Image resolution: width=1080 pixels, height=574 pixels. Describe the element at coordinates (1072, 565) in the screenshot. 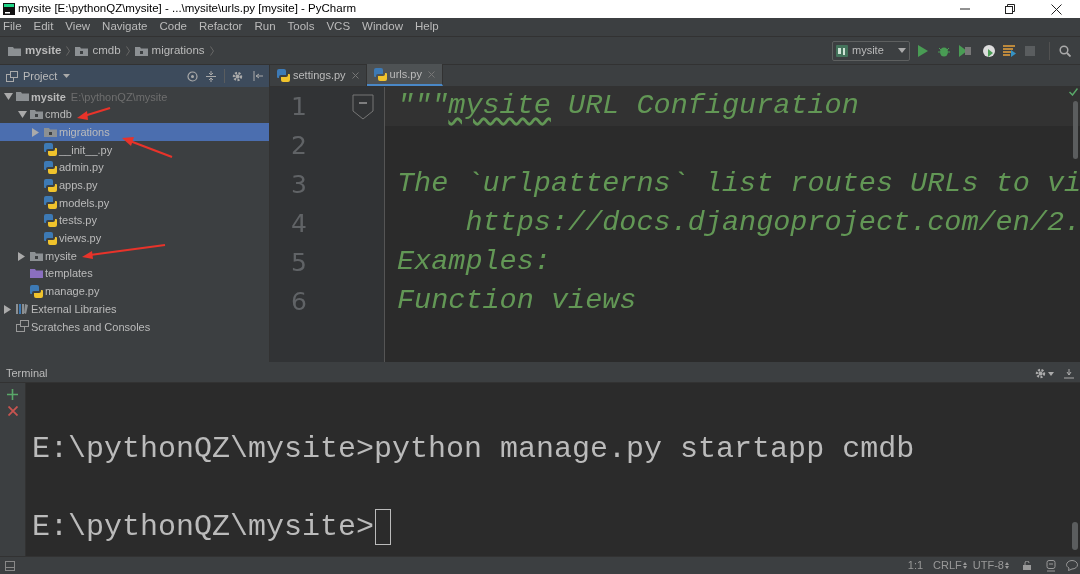

I see `chat-icon` at that location.